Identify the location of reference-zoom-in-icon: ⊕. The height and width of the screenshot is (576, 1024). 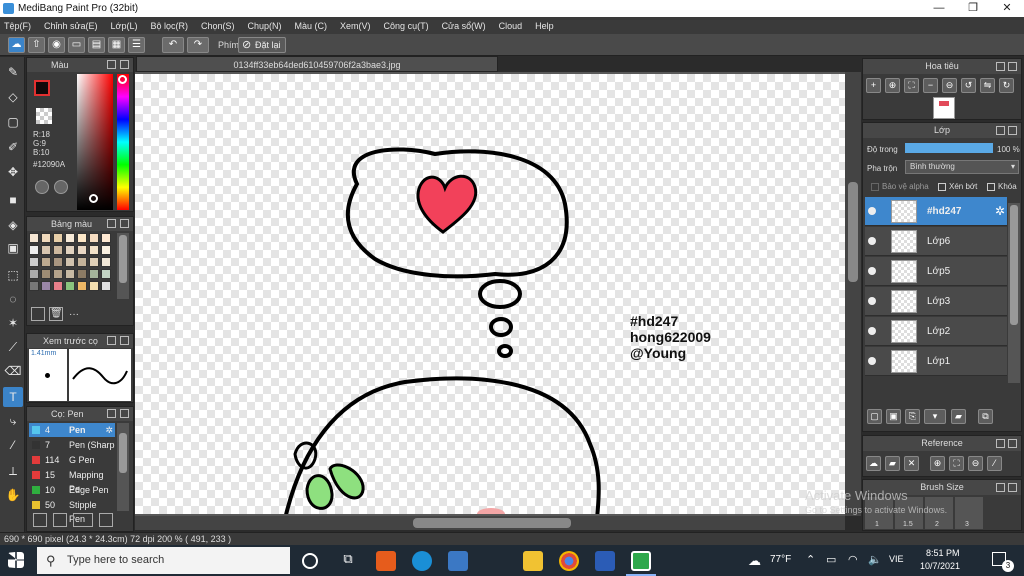
(937, 463).